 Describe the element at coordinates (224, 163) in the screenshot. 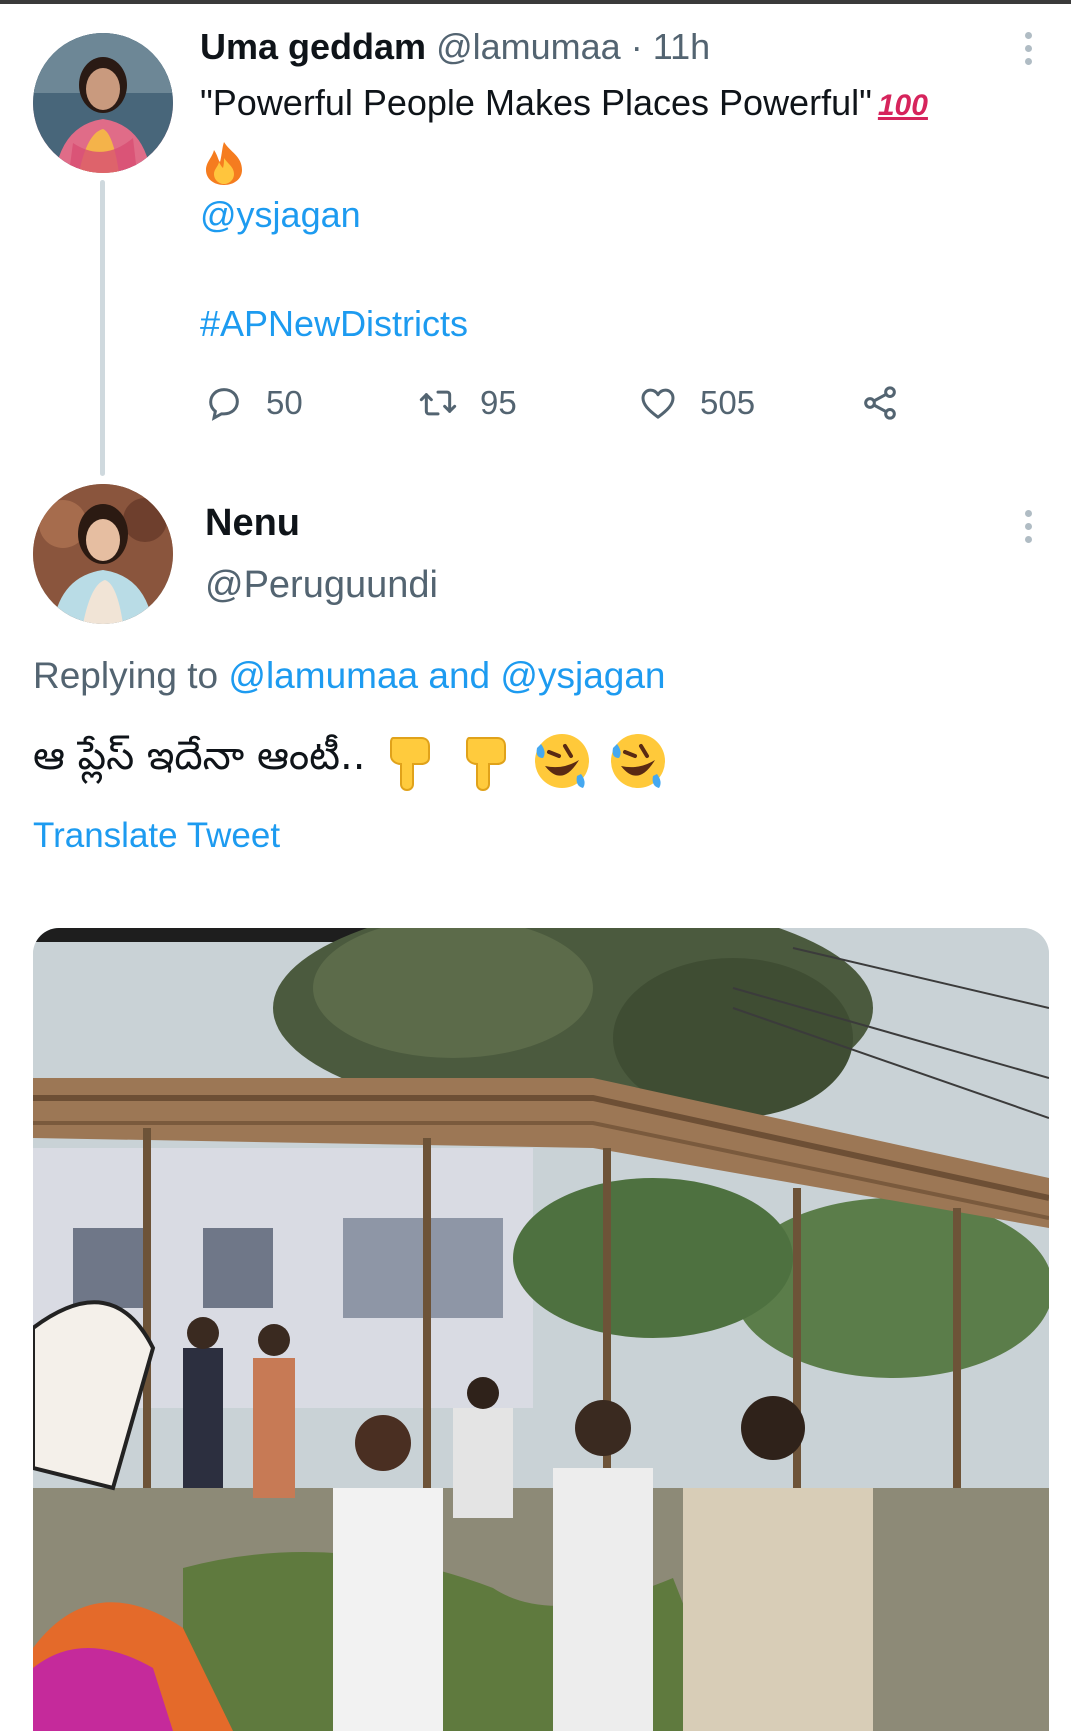

I see `fire-emoji-icon` at that location.